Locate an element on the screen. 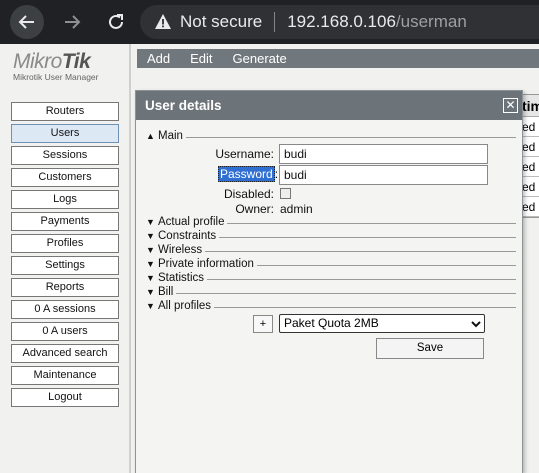 The height and width of the screenshot is (473, 539). owner-label: Owner: is located at coordinates (254, 209).